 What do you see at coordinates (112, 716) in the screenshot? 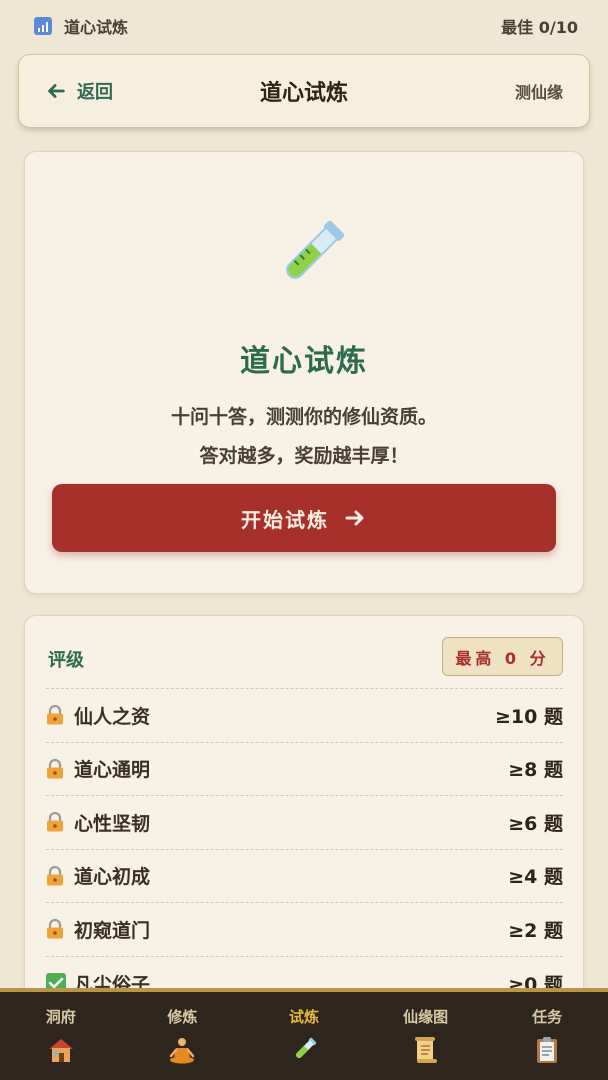
I see `grade-name: 仙人之资` at bounding box center [112, 716].